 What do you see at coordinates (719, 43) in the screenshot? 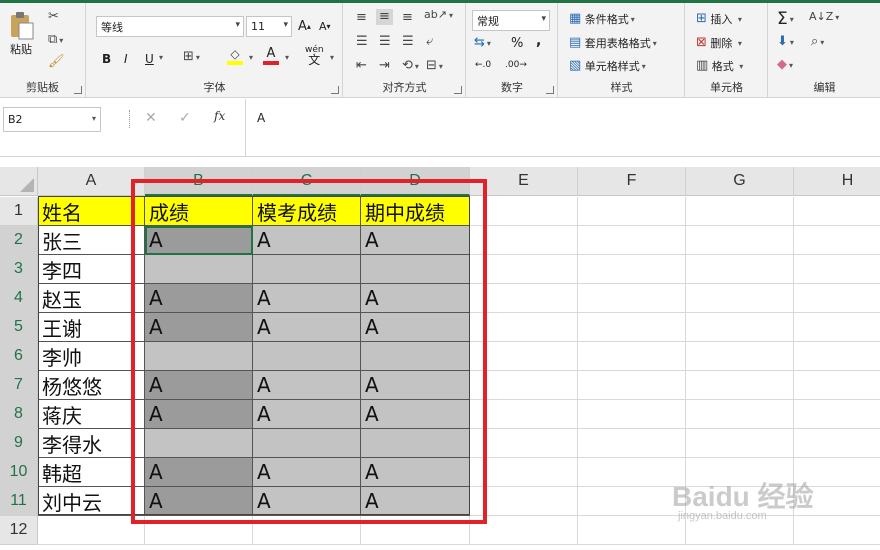
I see `delete-button: ⊠ 删除 ▾` at bounding box center [719, 43].